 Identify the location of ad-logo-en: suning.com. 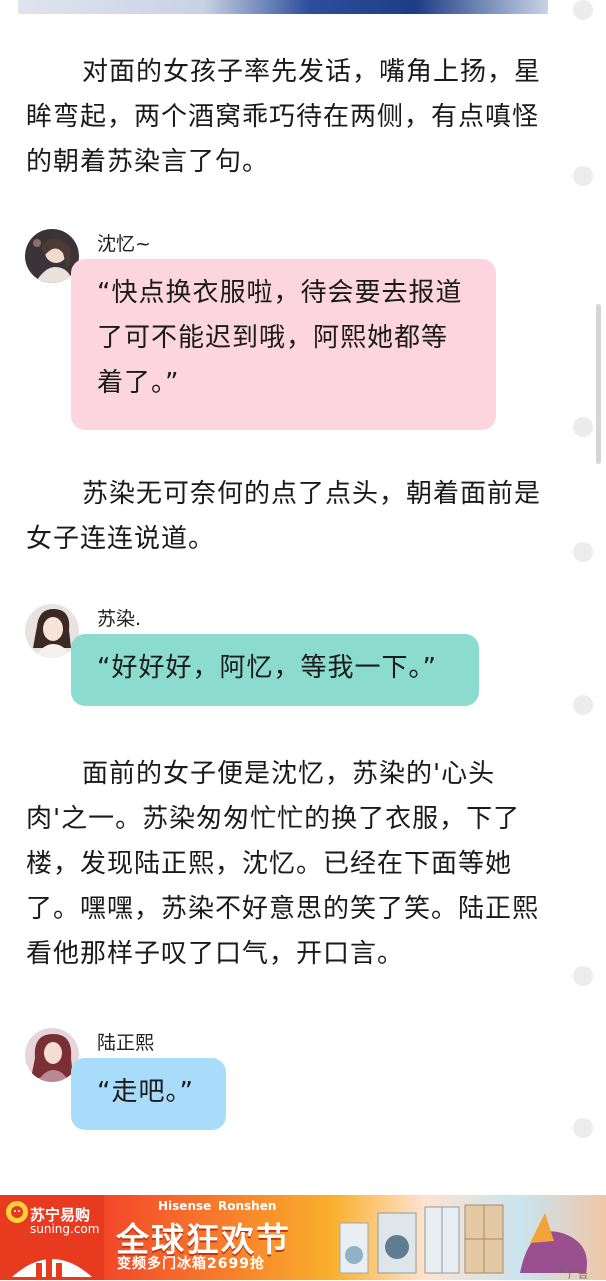
(65, 1229).